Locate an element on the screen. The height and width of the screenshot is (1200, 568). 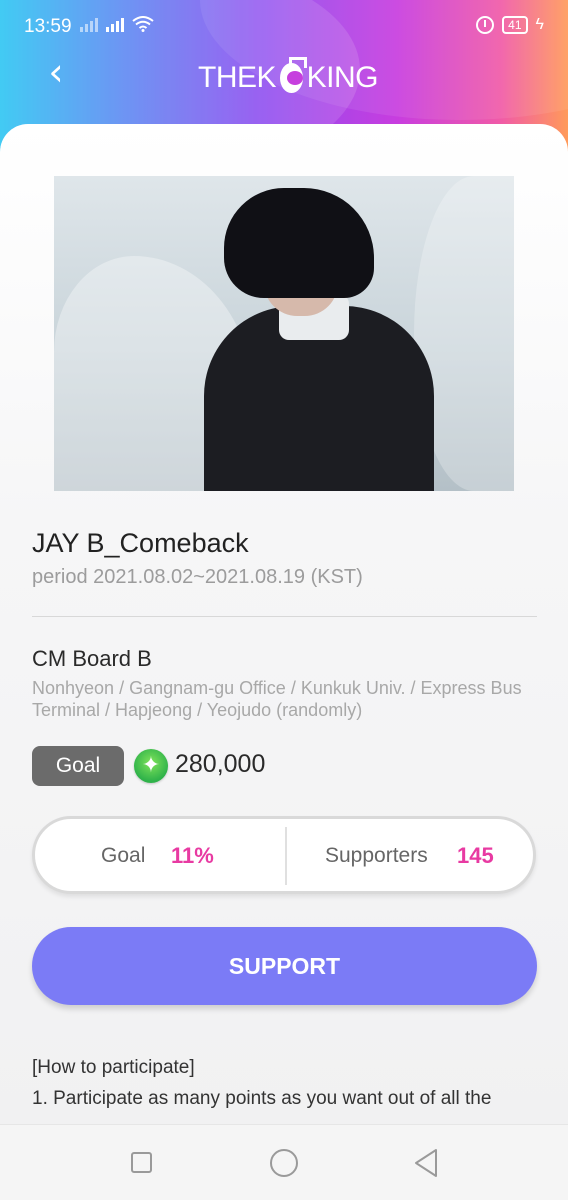
supporters-value: 145 is located at coordinates (475, 855).